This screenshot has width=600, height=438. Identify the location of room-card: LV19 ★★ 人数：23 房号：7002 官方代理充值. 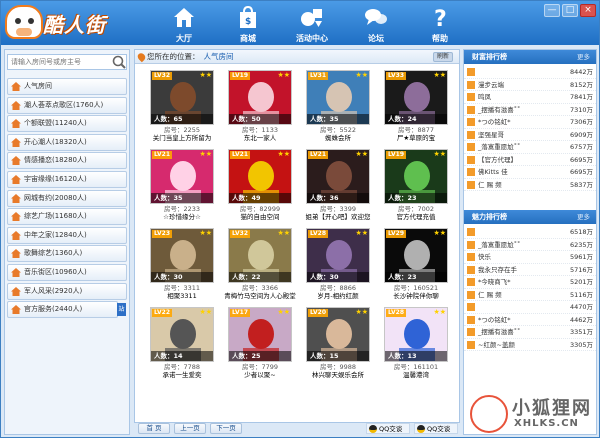
(416, 188).